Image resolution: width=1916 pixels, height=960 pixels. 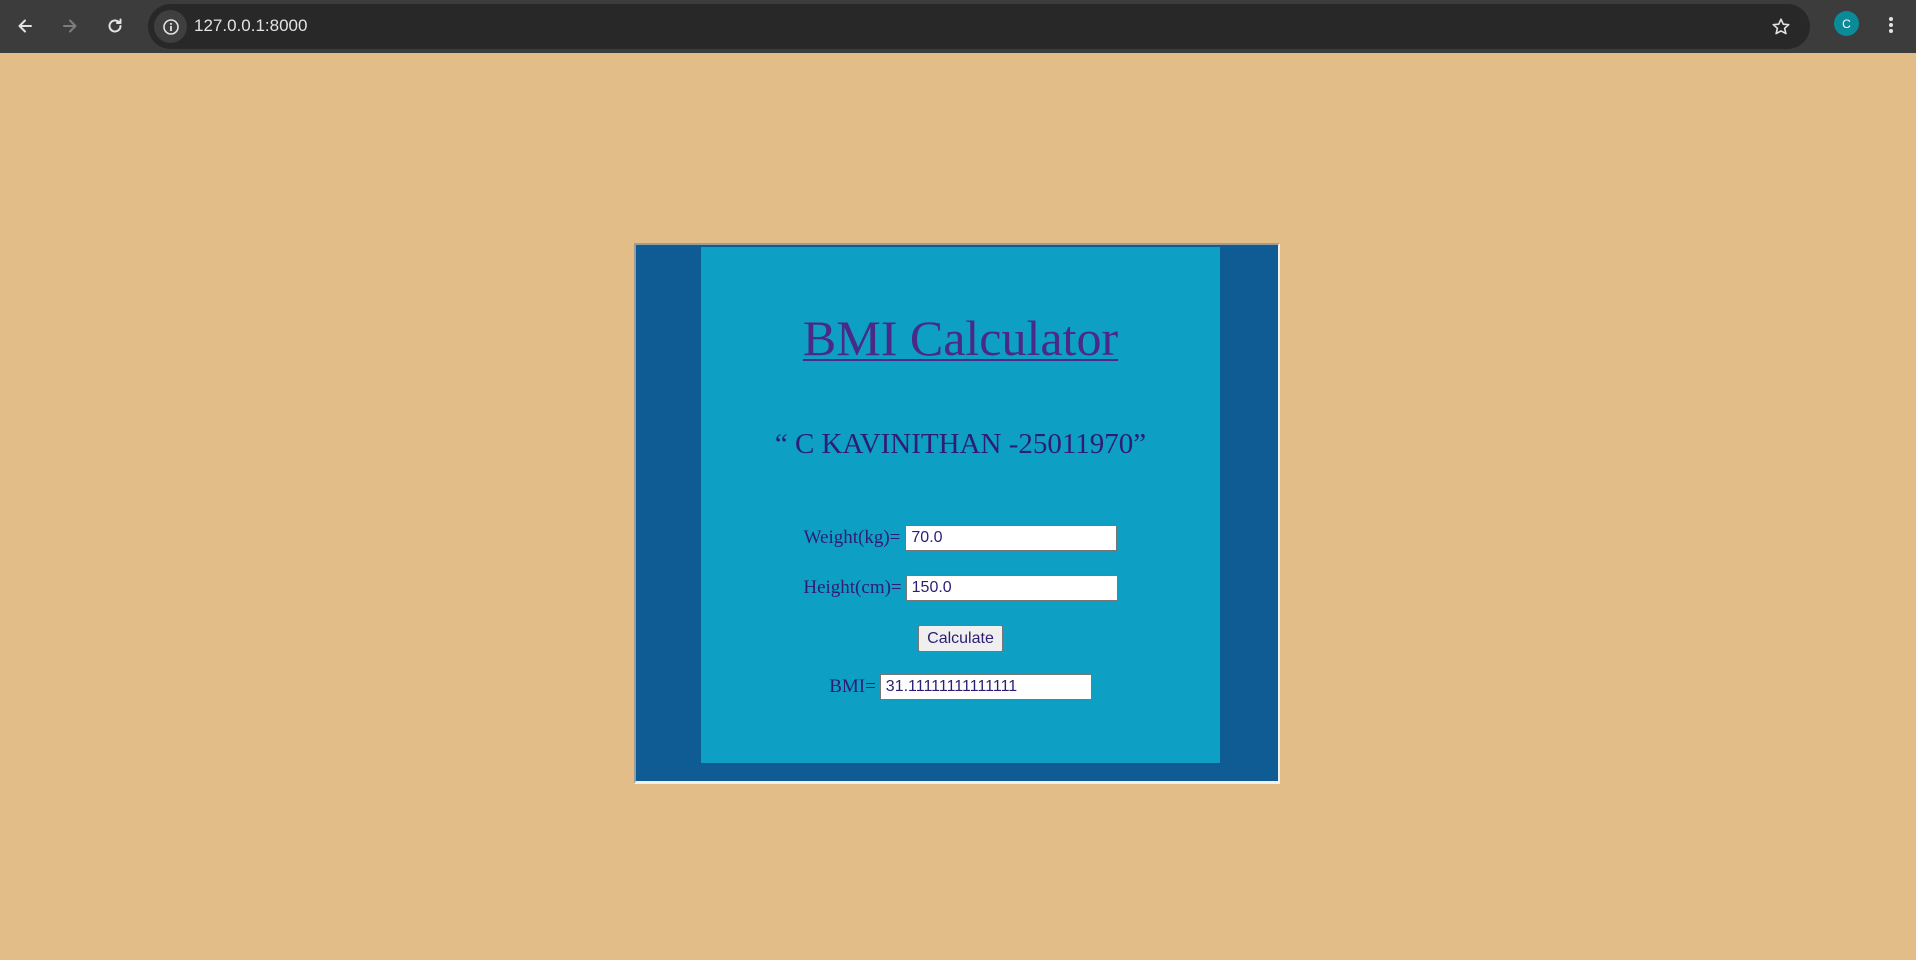 I want to click on reload-icon, so click(x=115, y=25).